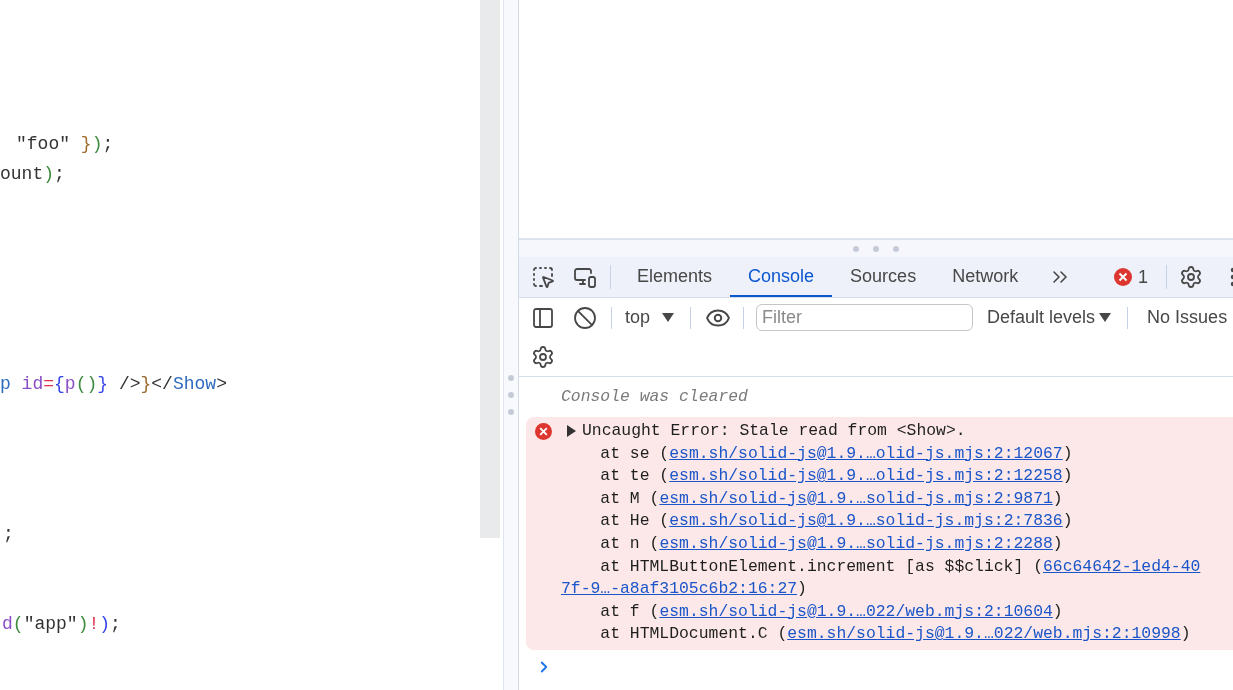 This screenshot has width=1233, height=690. What do you see at coordinates (64, 144) in the screenshot?
I see `code-line: "foo" });` at bounding box center [64, 144].